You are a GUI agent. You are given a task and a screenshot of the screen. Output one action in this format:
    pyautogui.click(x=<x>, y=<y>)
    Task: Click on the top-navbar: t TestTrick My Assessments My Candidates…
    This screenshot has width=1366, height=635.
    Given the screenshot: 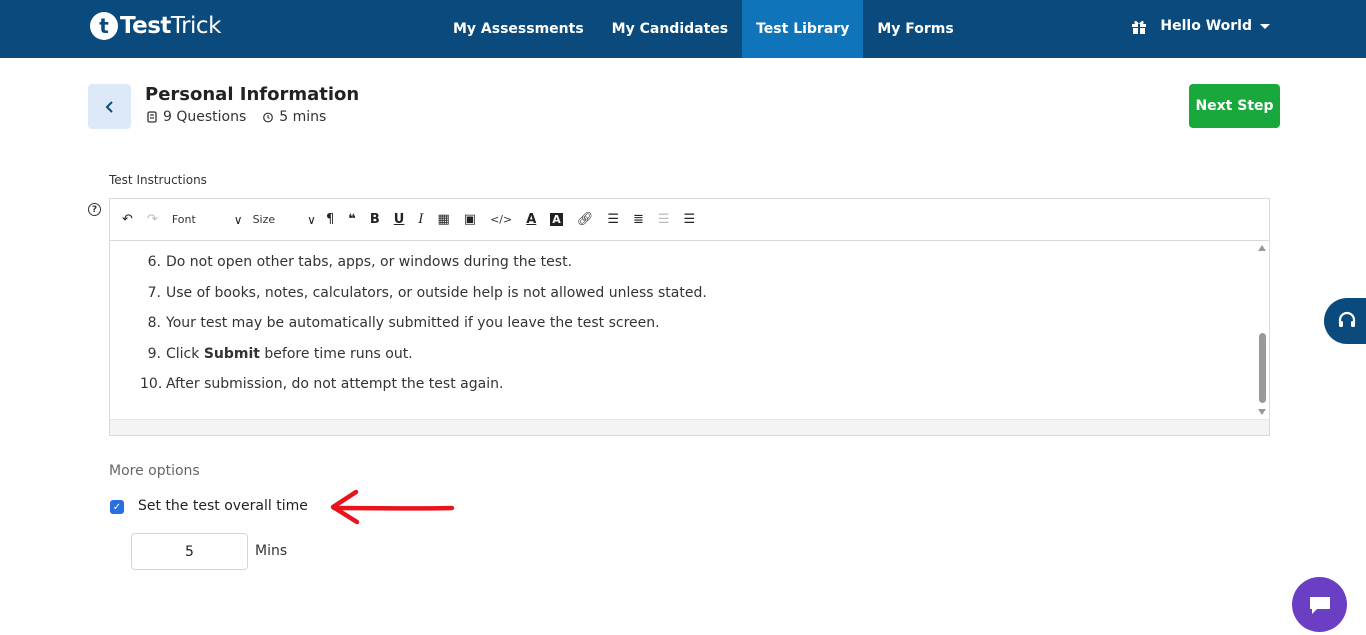 What is the action you would take?
    pyautogui.click(x=683, y=29)
    